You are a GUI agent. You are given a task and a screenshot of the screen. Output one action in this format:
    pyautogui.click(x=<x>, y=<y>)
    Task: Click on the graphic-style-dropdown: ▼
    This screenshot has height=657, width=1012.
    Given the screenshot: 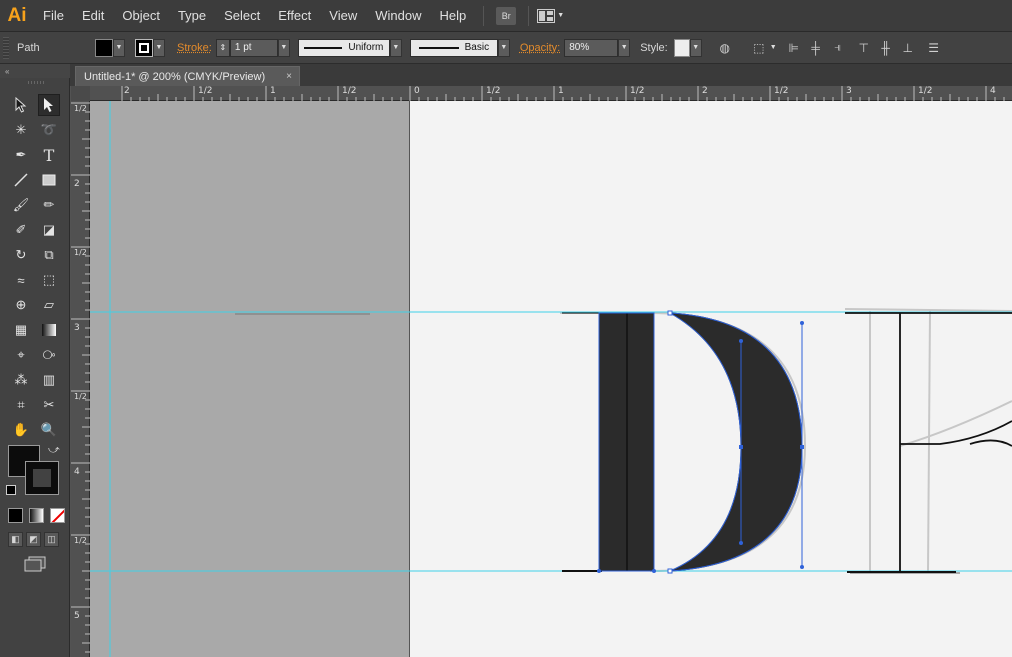 What is the action you would take?
    pyautogui.click(x=695, y=47)
    